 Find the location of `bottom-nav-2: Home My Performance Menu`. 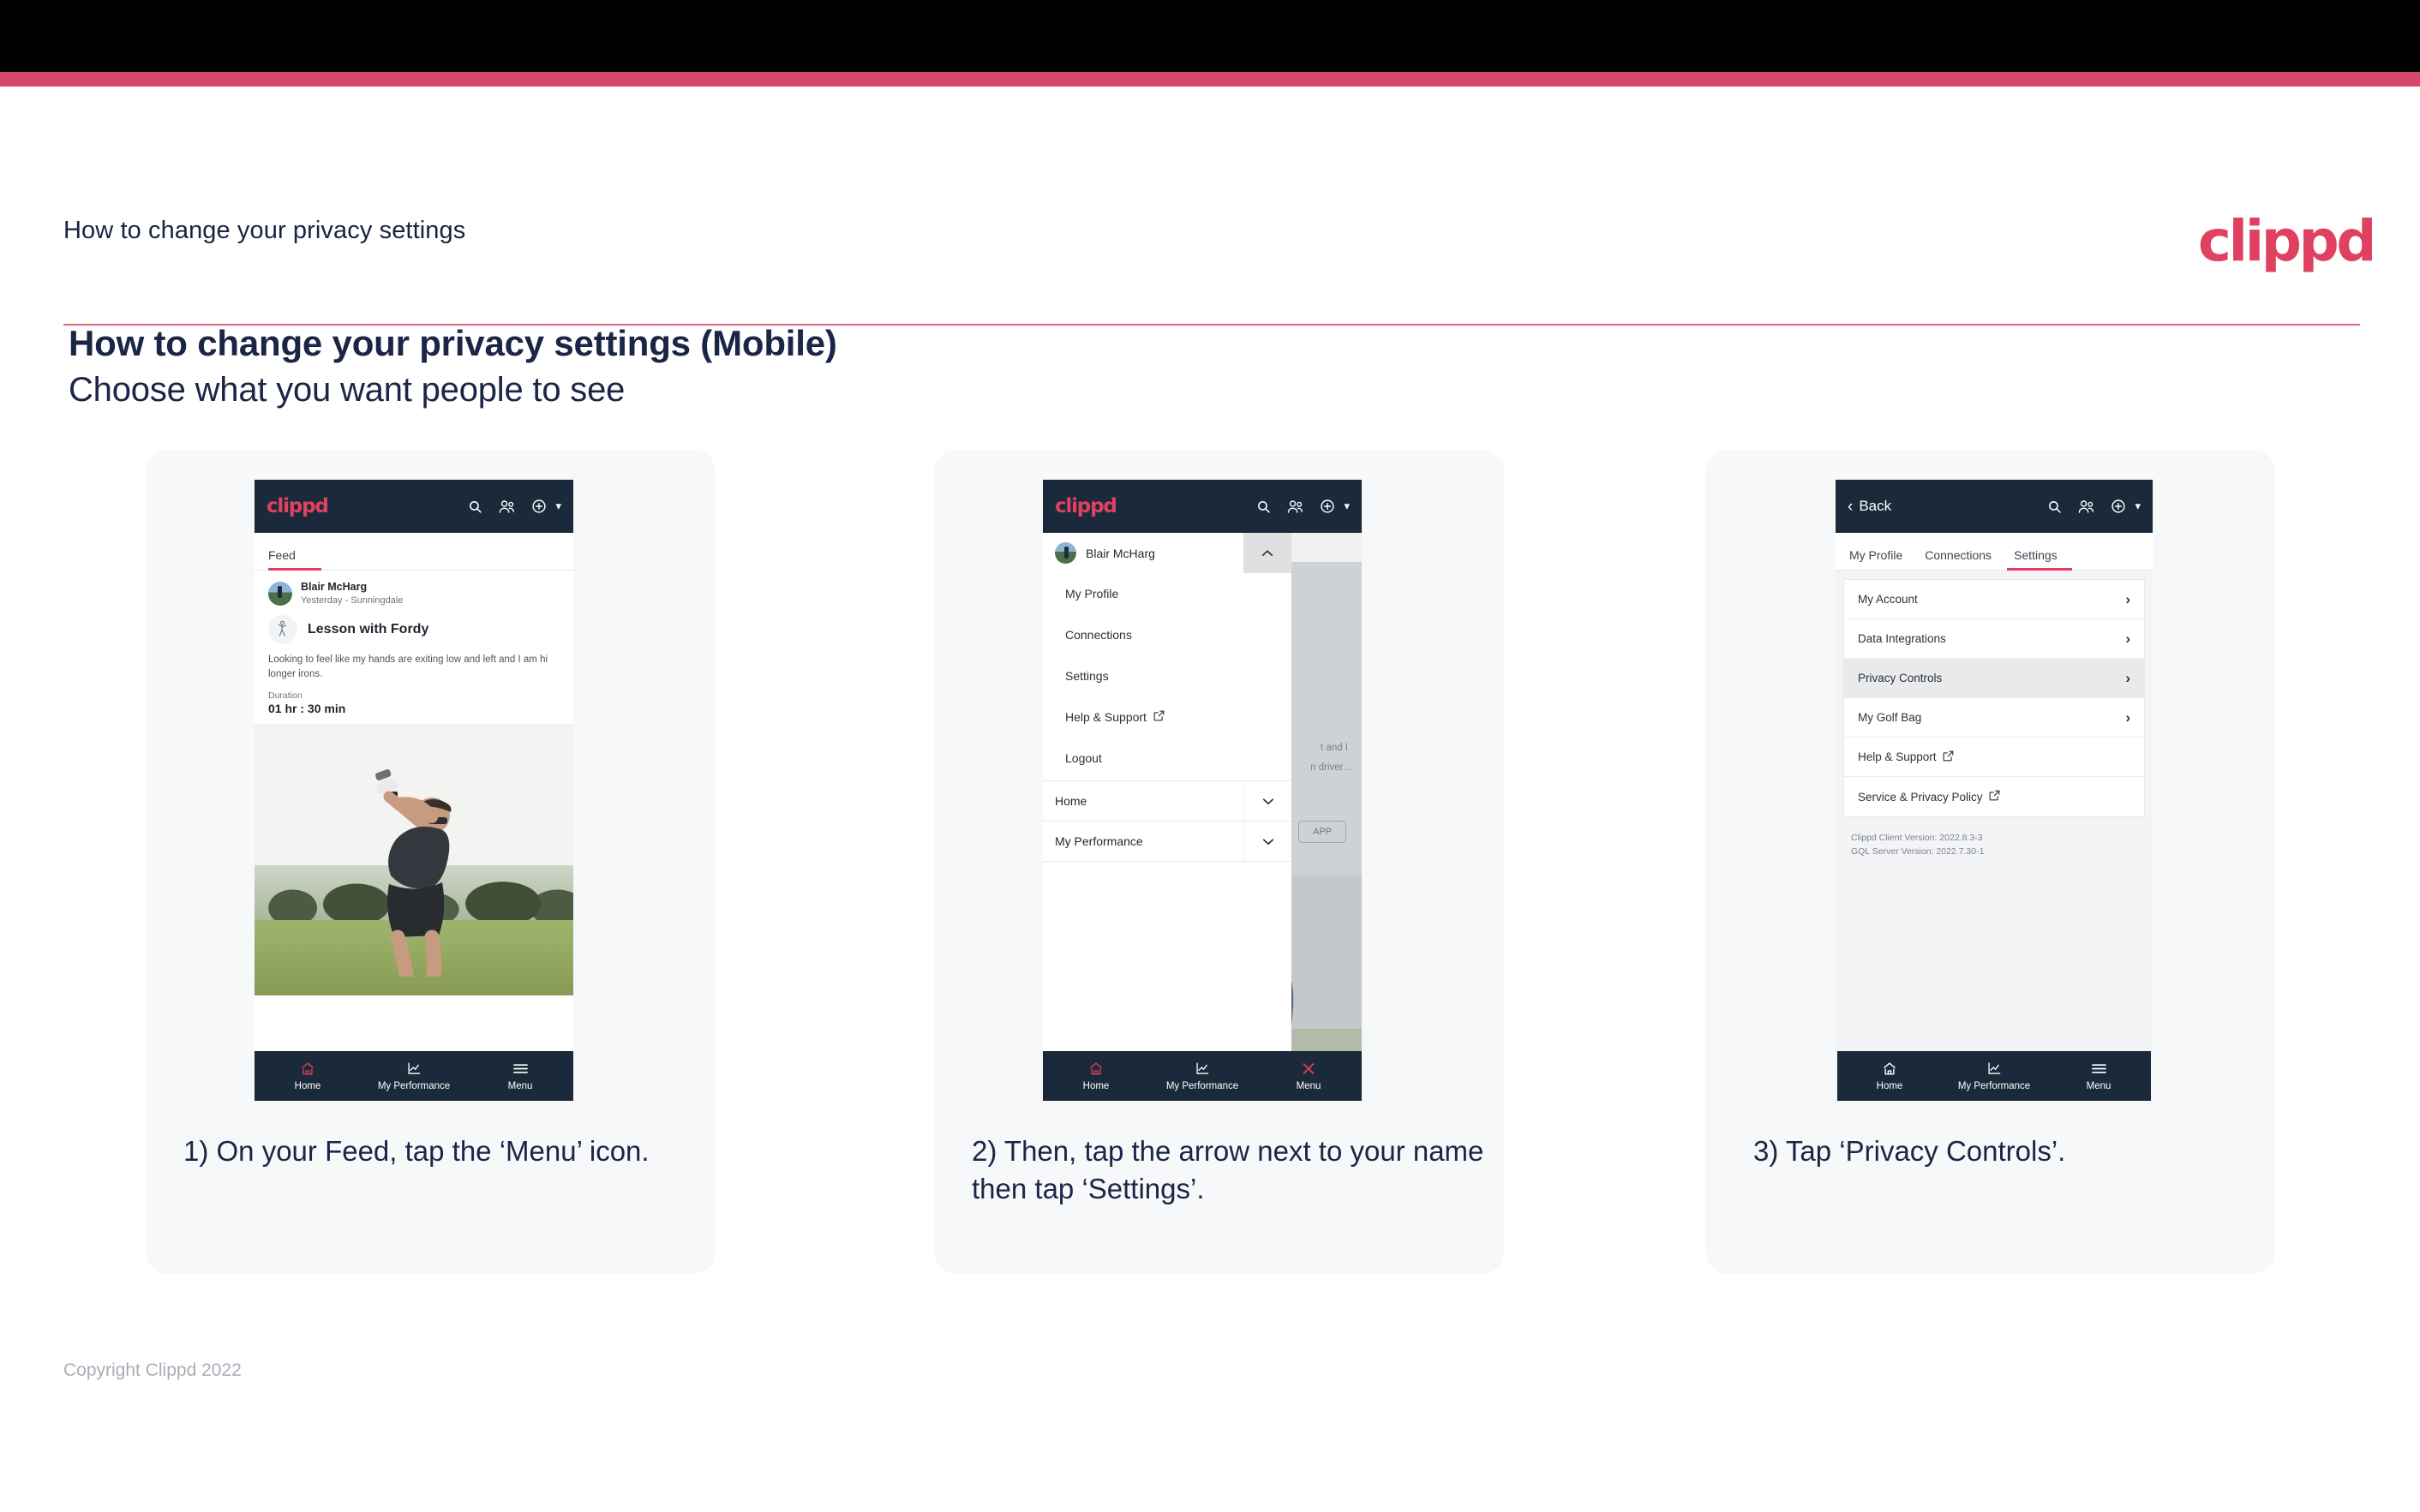

bottom-nav-2: Home My Performance Menu is located at coordinates (1203, 1076).